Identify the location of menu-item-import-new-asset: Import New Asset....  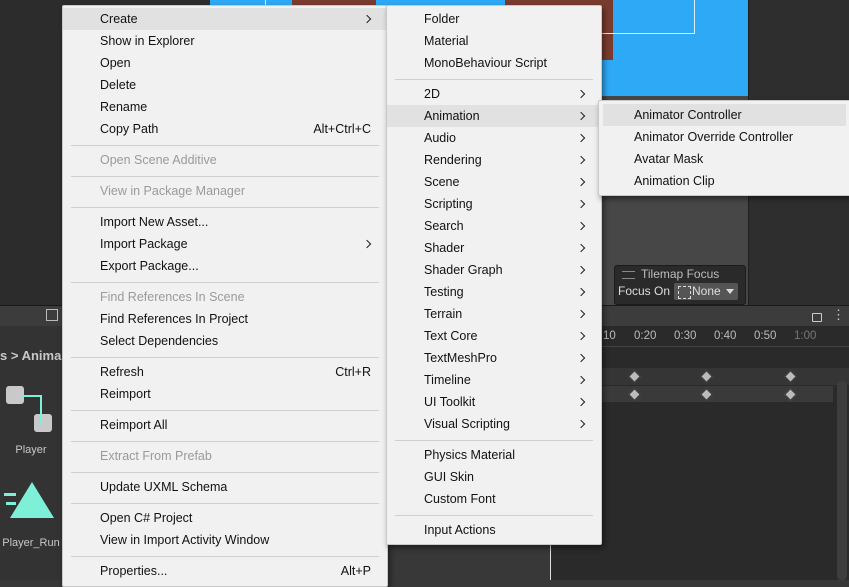
(225, 222).